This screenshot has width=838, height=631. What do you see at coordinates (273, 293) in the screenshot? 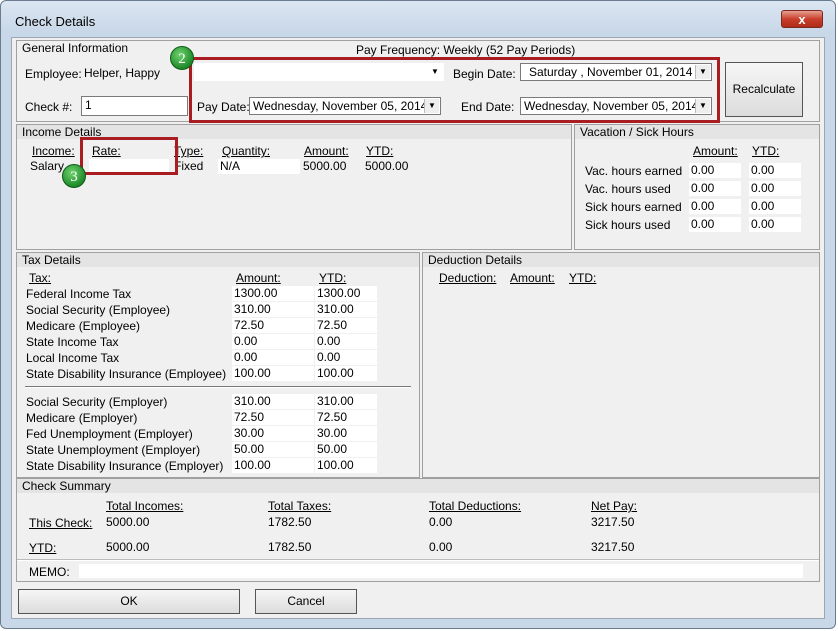
I see `tax-row-amount: 1300.00` at bounding box center [273, 293].